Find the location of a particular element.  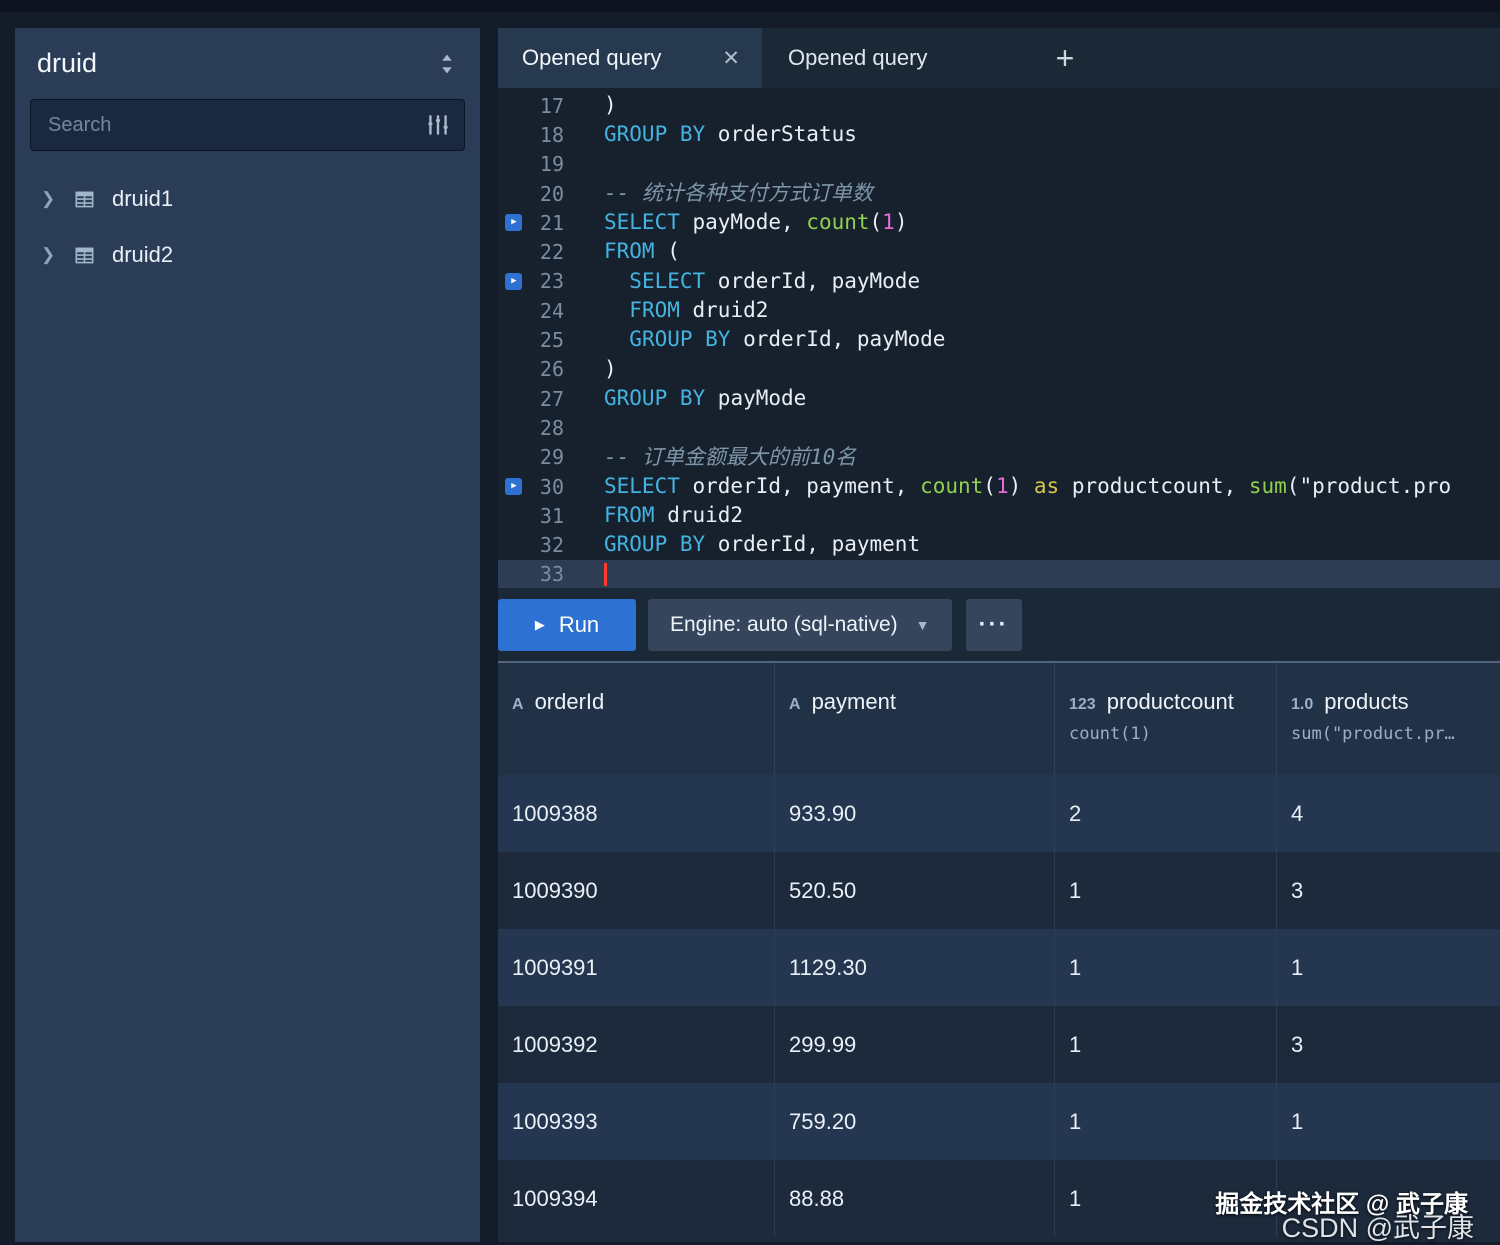

more-options-button: ··· is located at coordinates (993, 624).